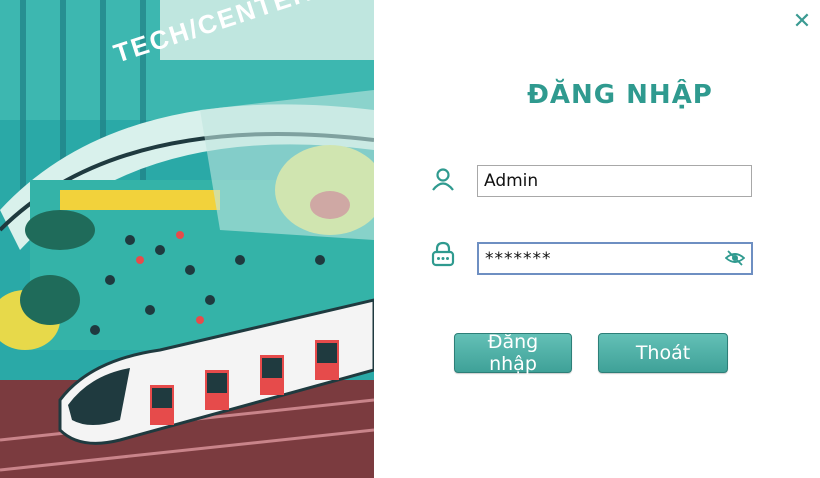 This screenshot has width=820, height=478. Describe the element at coordinates (614, 181) in the screenshot. I see `username-field` at that location.